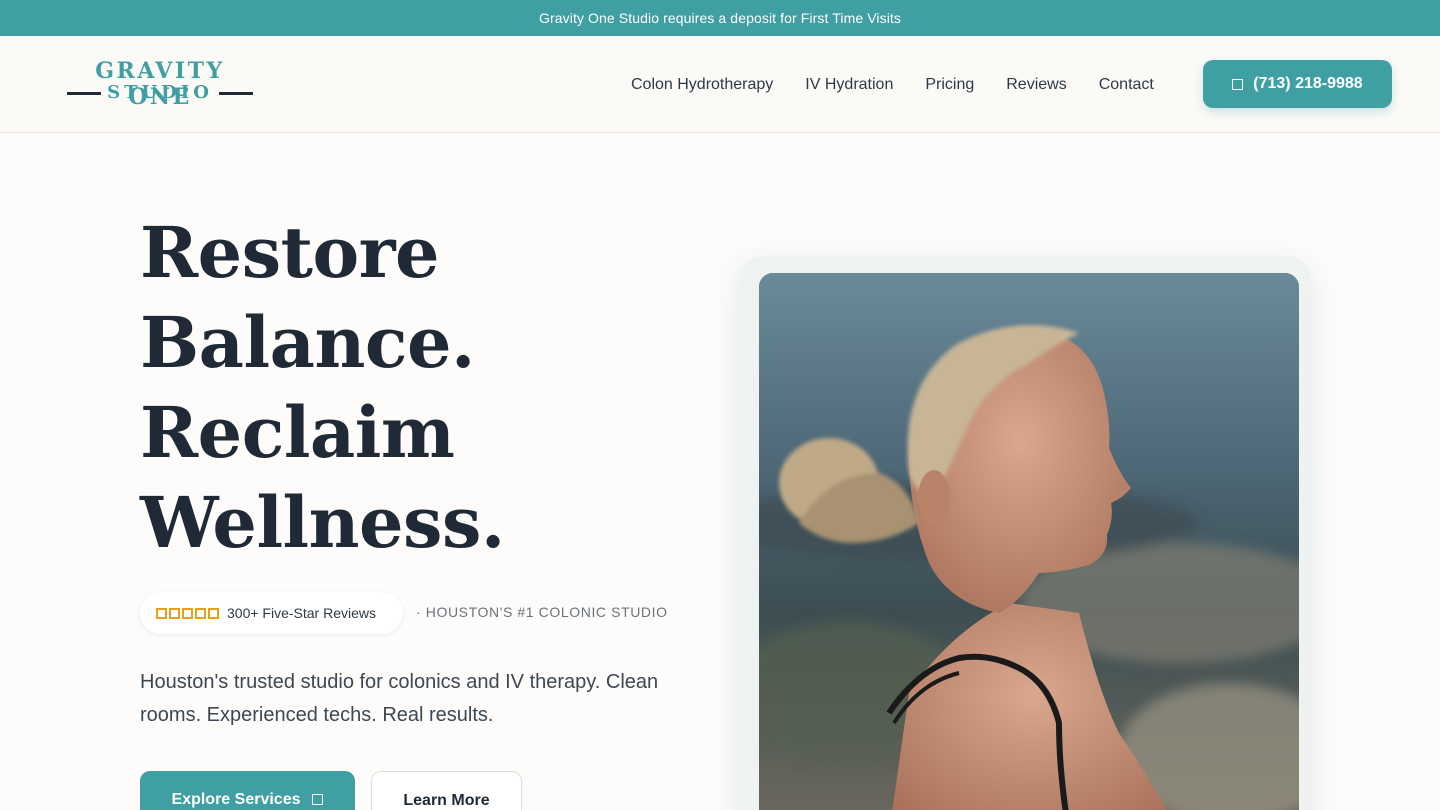 The height and width of the screenshot is (810, 1440). I want to click on arrow-icon, so click(318, 799).